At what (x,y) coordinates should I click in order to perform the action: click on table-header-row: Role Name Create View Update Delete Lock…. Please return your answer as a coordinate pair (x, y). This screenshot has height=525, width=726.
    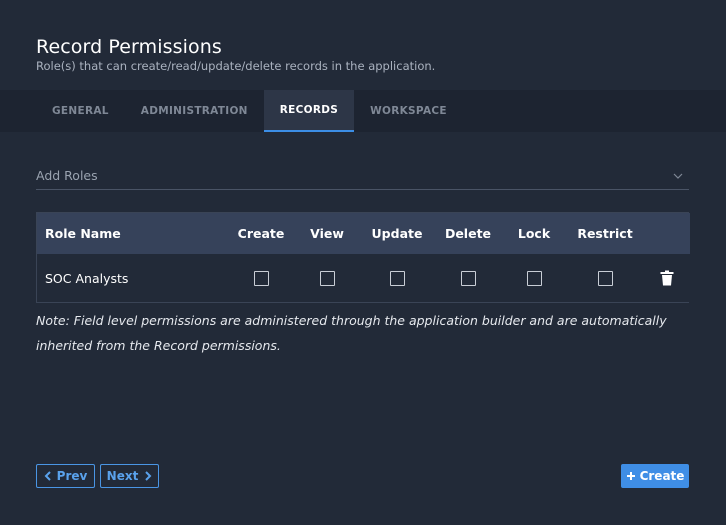
    Looking at the image, I should click on (363, 233).